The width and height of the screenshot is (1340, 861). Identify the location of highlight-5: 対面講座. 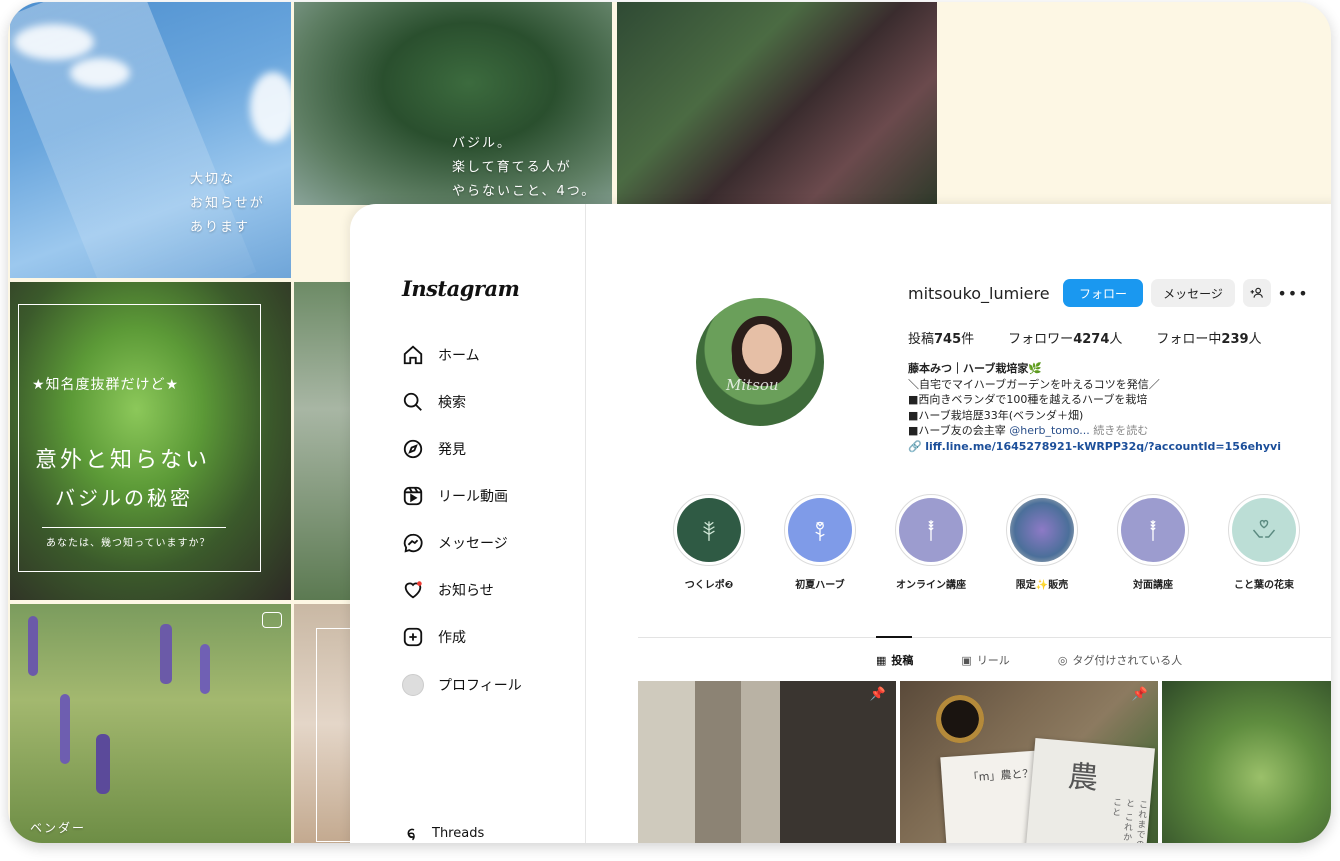
(1153, 542).